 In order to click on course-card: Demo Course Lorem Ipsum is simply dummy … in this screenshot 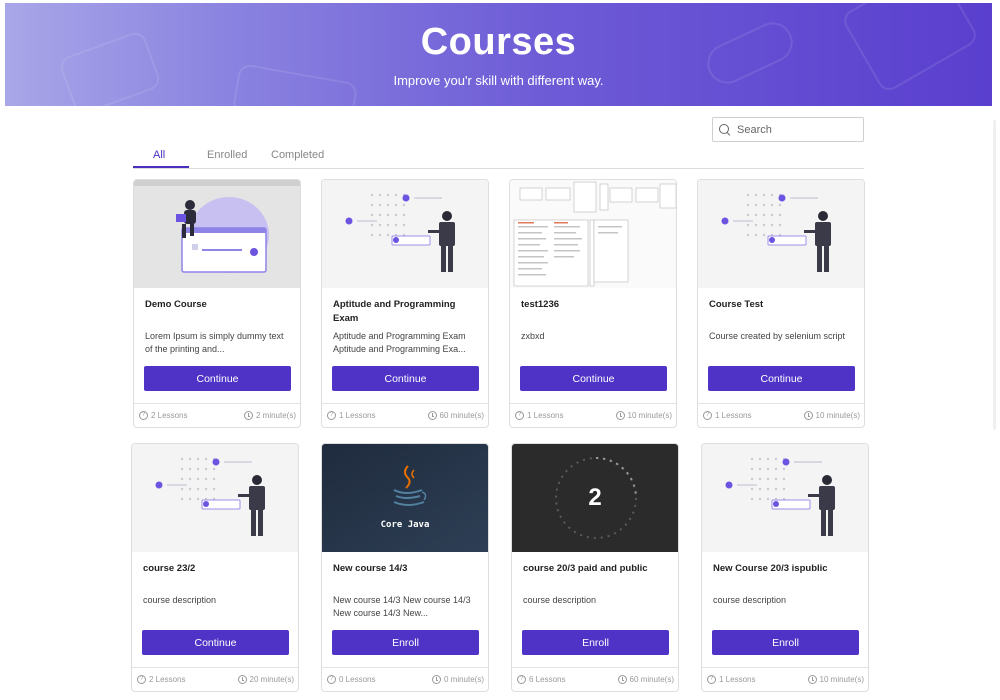, I will do `click(217, 303)`.